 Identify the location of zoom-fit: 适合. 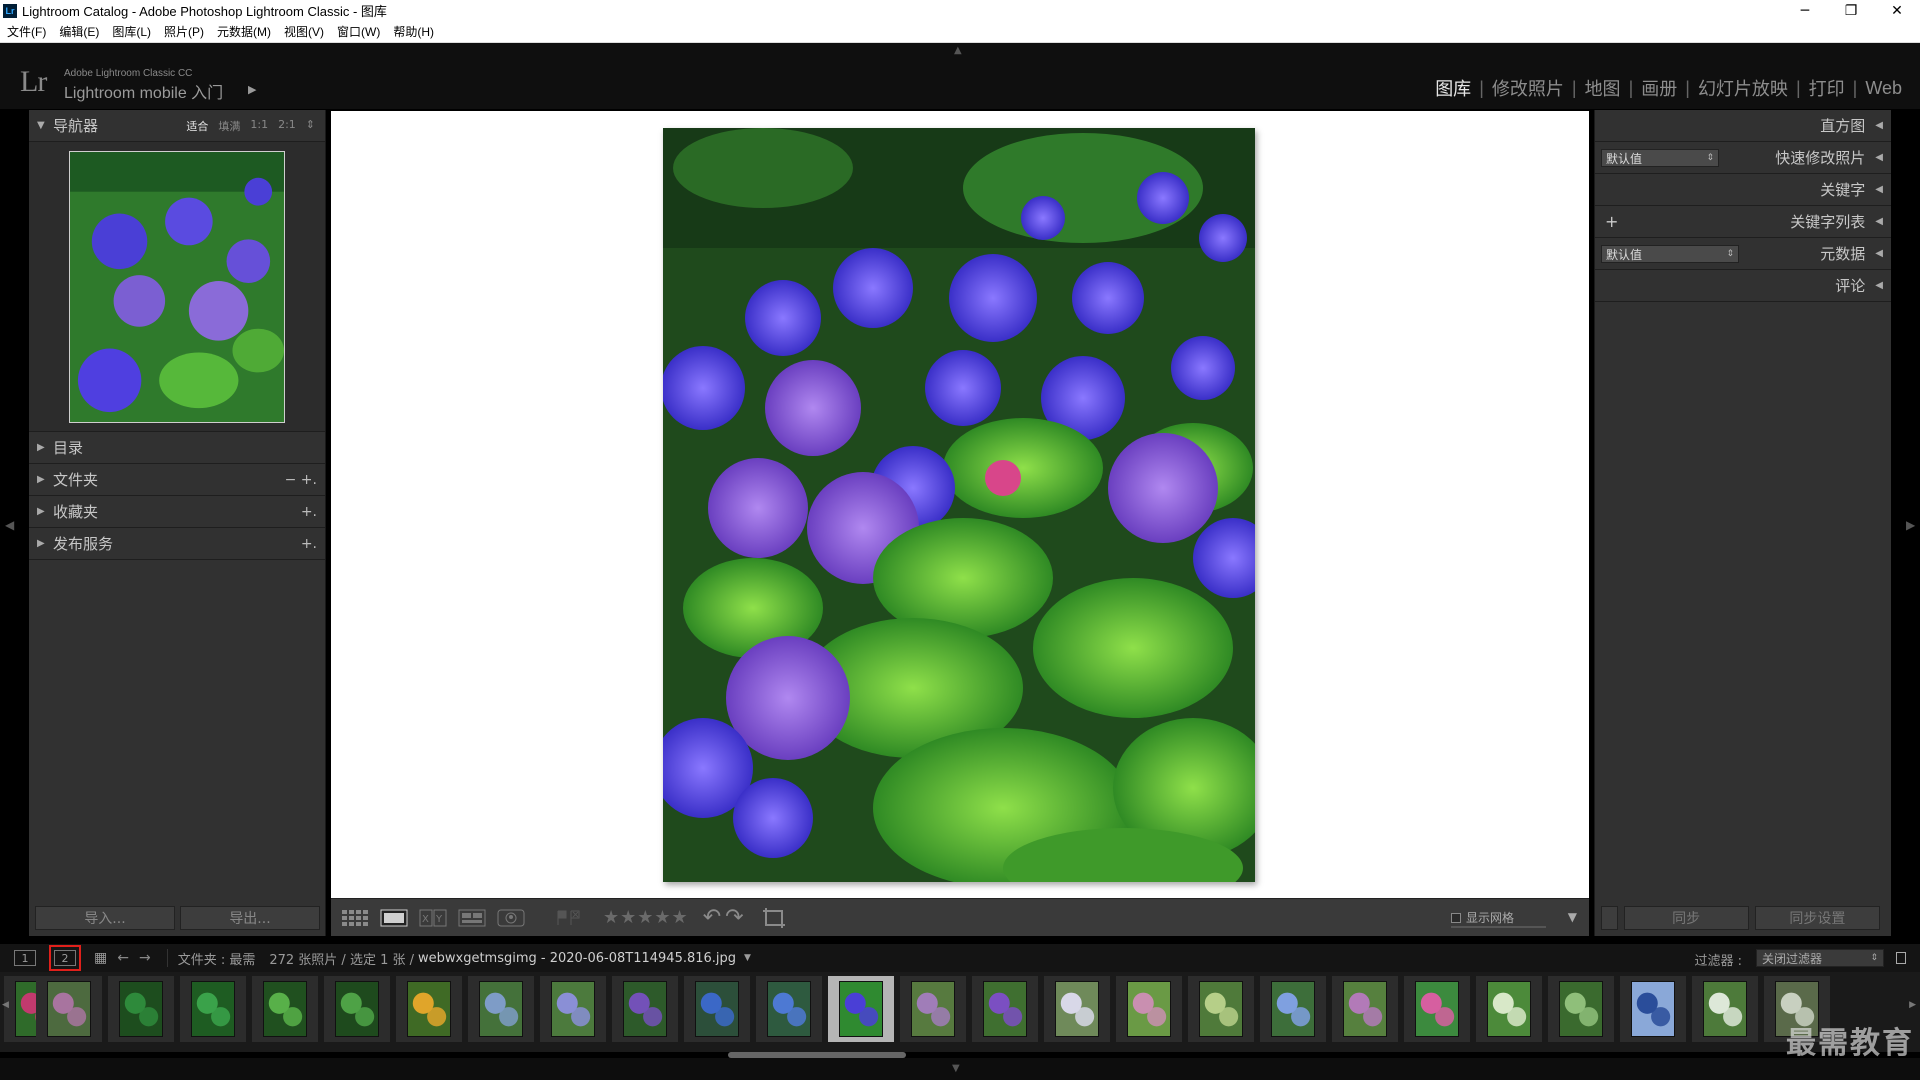
(197, 126).